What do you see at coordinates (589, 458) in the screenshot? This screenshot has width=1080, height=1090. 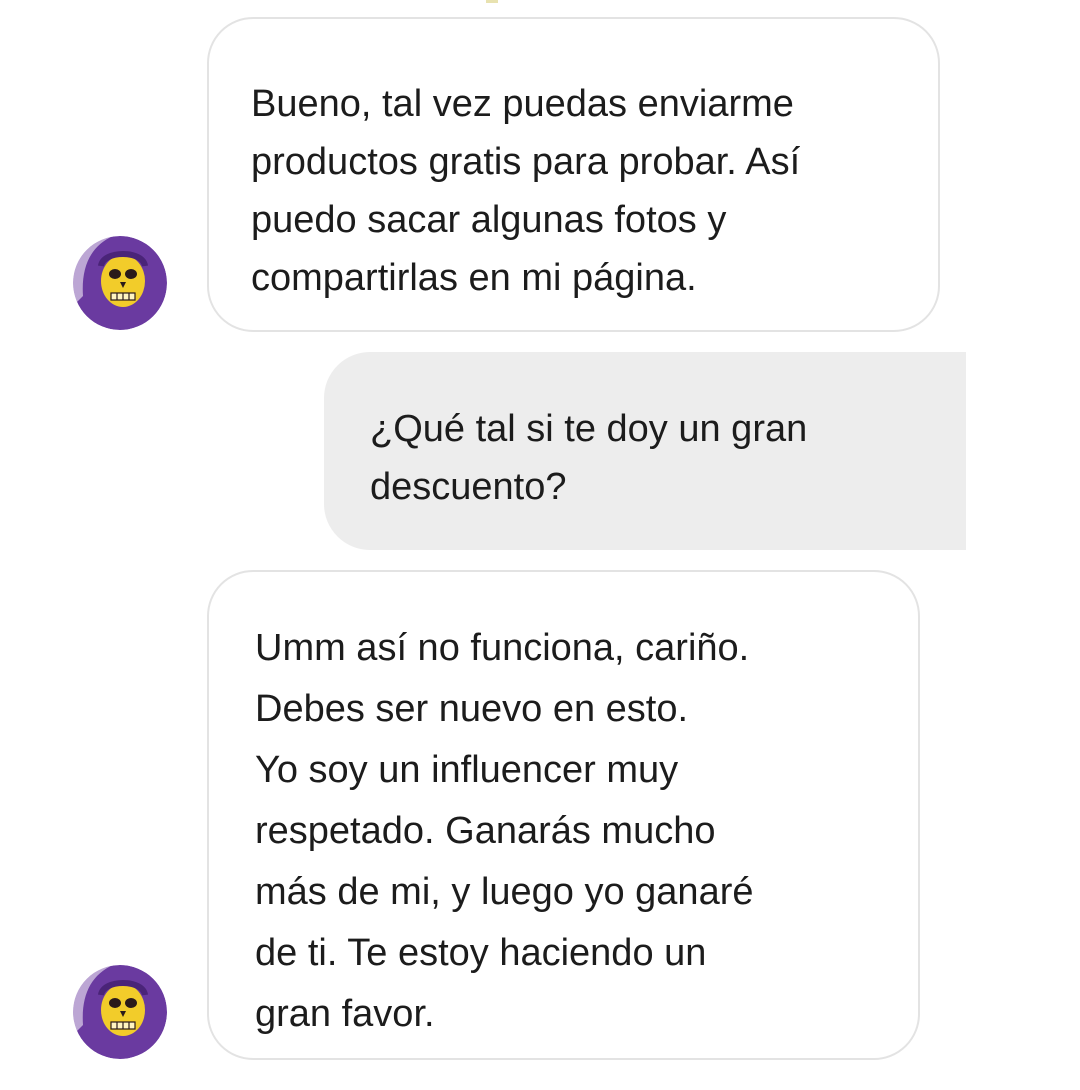 I see `message-text: ¿Qué tal si te doy un gran descuento?` at bounding box center [589, 458].